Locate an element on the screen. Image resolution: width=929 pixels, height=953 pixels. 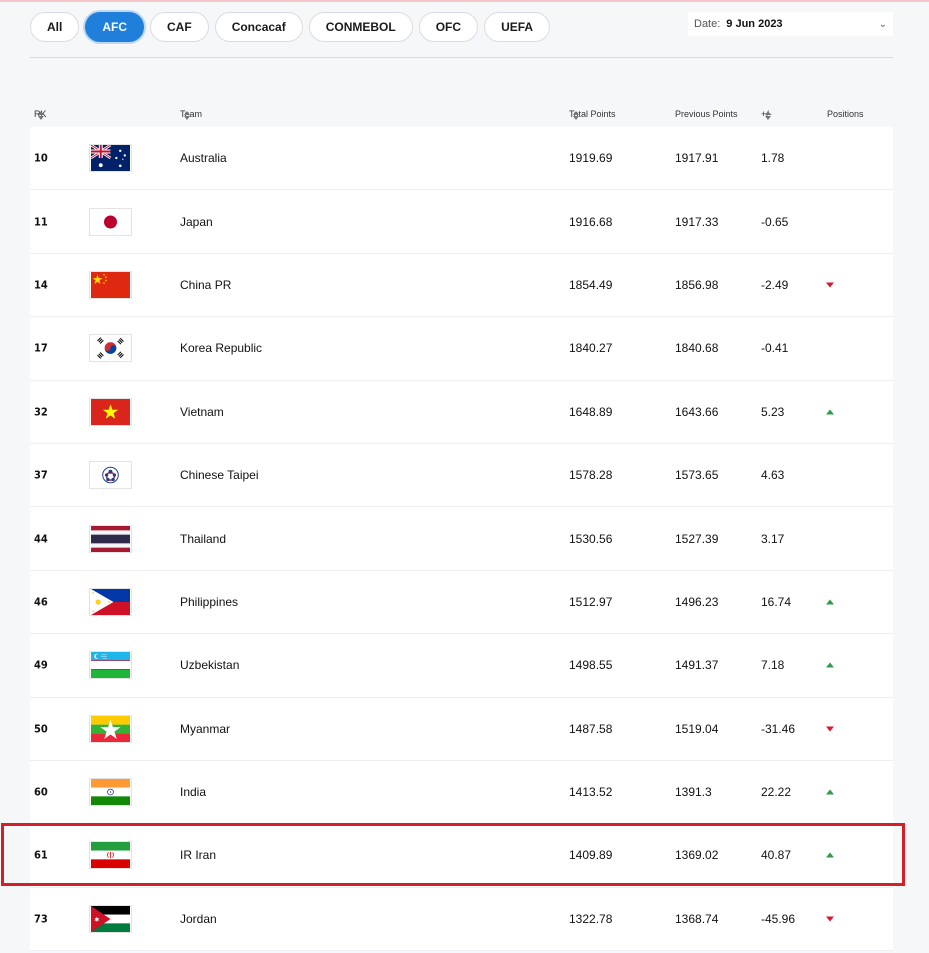
table-row: 73 Jordan 1322.78 1368.74 -45.96 is located at coordinates (461, 919).